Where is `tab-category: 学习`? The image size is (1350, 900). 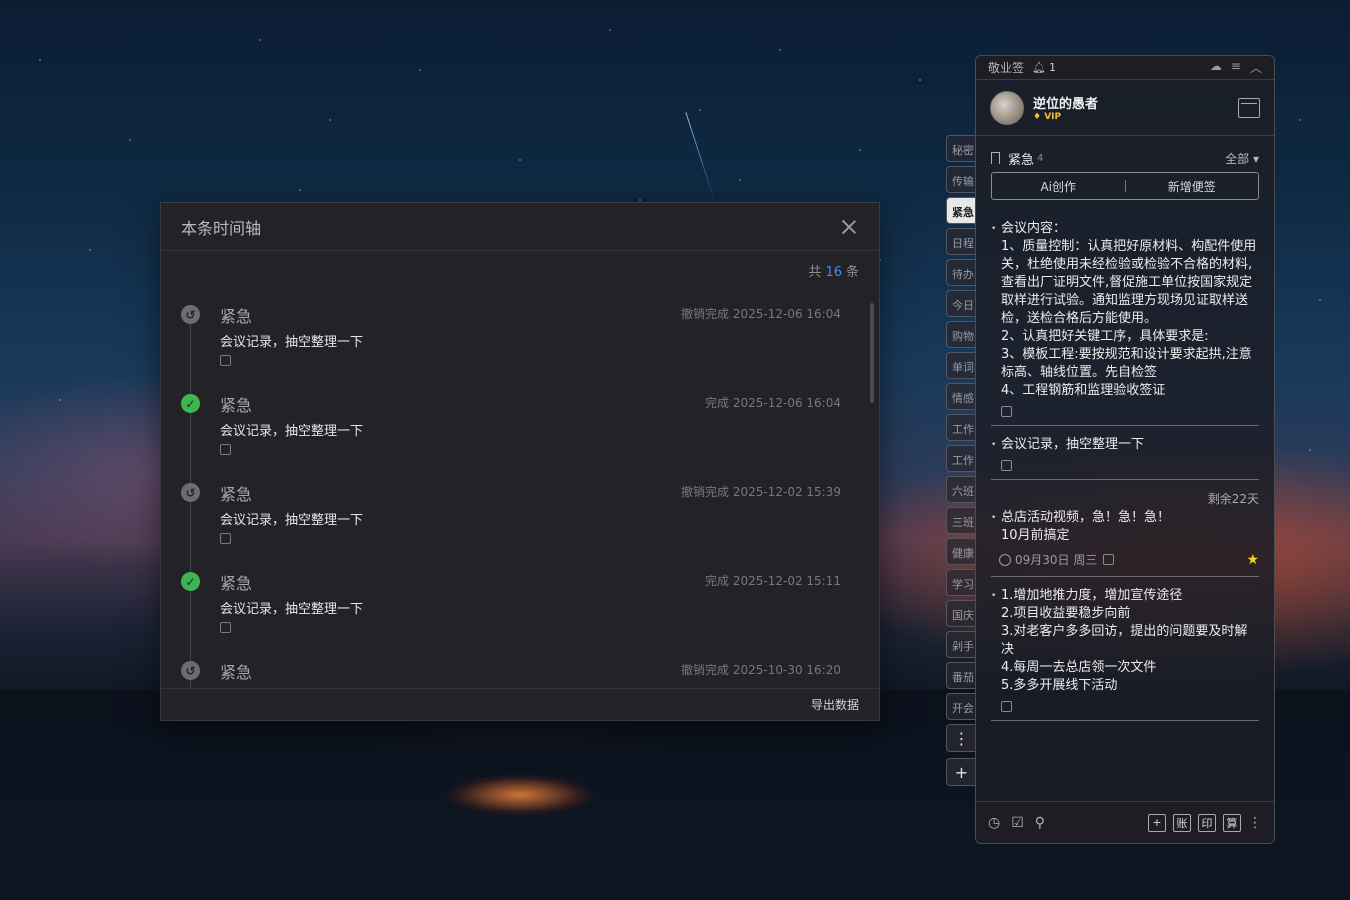 tab-category: 学习 is located at coordinates (961, 582).